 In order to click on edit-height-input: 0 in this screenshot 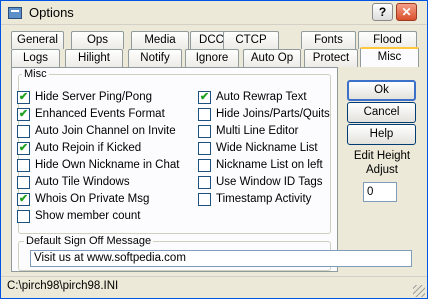, I will do `click(380, 192)`.